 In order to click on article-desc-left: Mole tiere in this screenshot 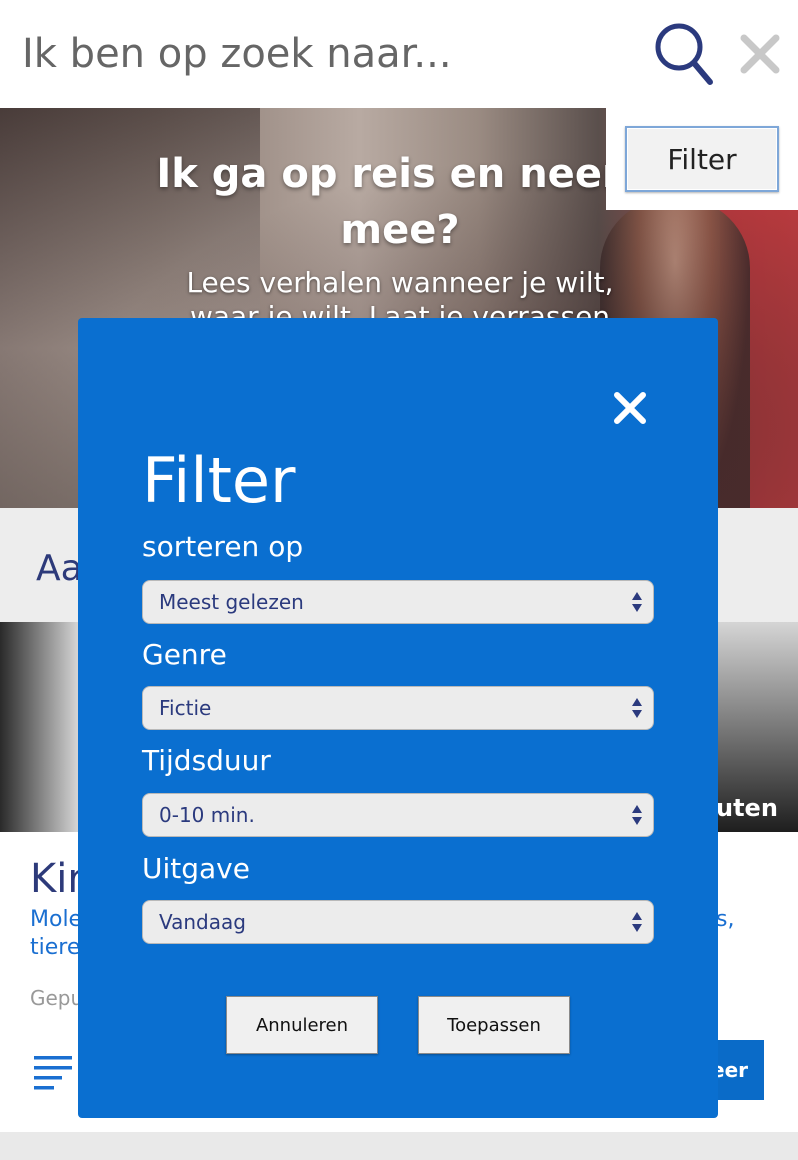, I will do `click(56, 933)`.